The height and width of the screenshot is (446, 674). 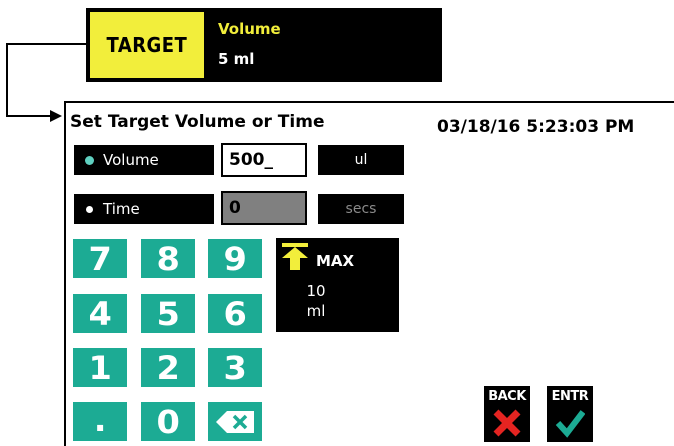 I want to click on back-button: BACK, so click(x=507, y=414).